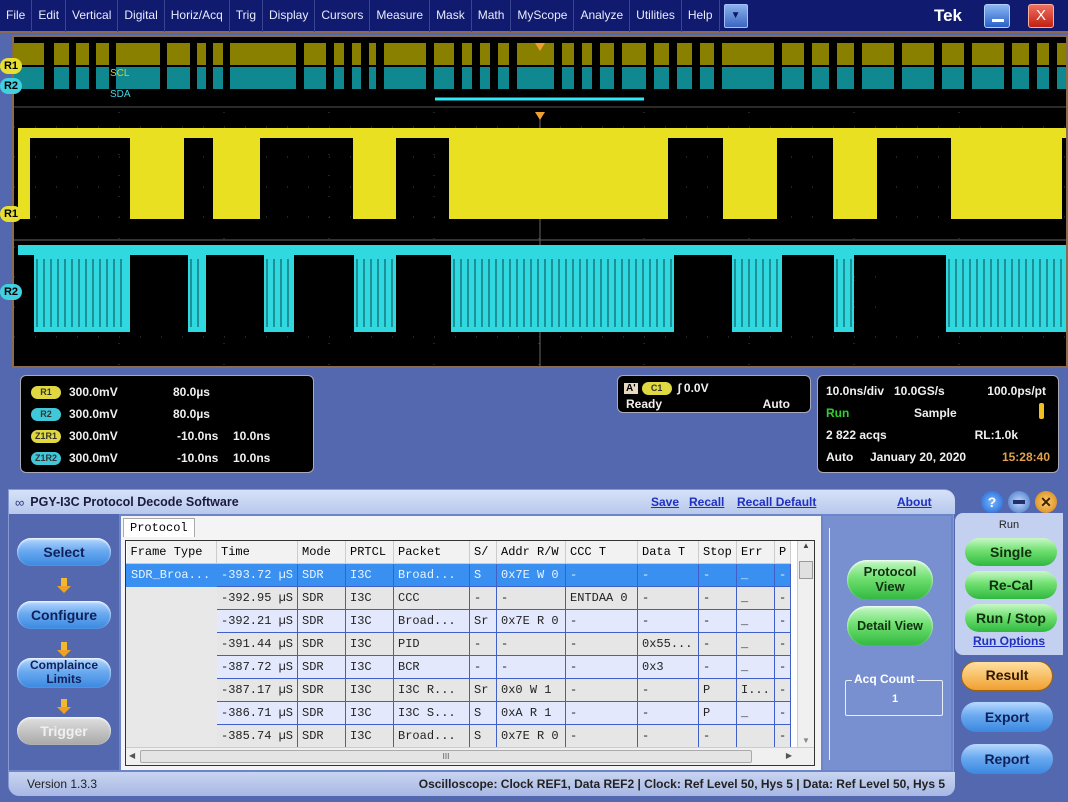  Describe the element at coordinates (64, 731) in the screenshot. I see `trigger-button: Trigger` at that location.